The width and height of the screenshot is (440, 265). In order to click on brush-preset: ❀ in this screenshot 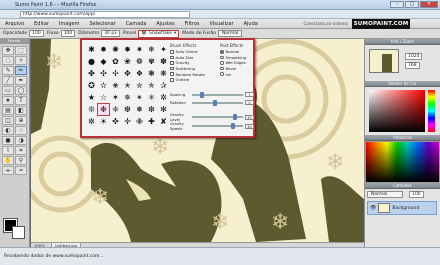, I will do `click(127, 61)`.